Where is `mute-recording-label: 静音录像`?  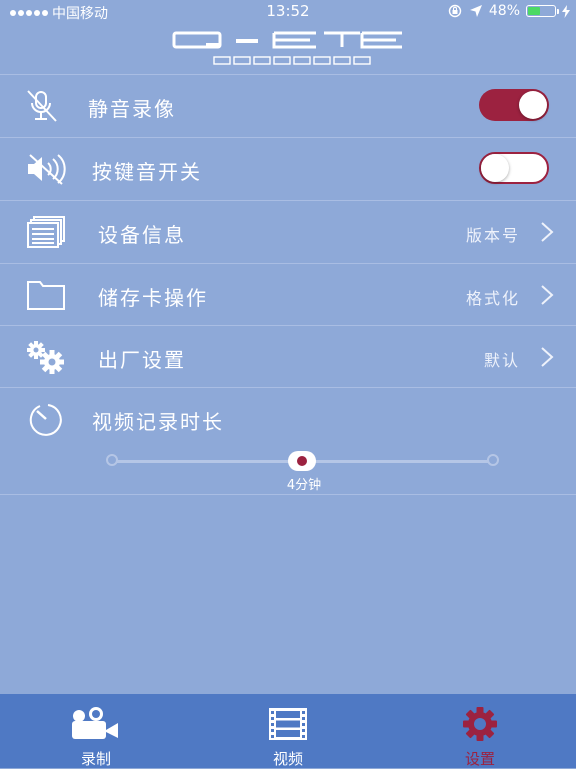
mute-recording-label: 静音录像 is located at coordinates (132, 109).